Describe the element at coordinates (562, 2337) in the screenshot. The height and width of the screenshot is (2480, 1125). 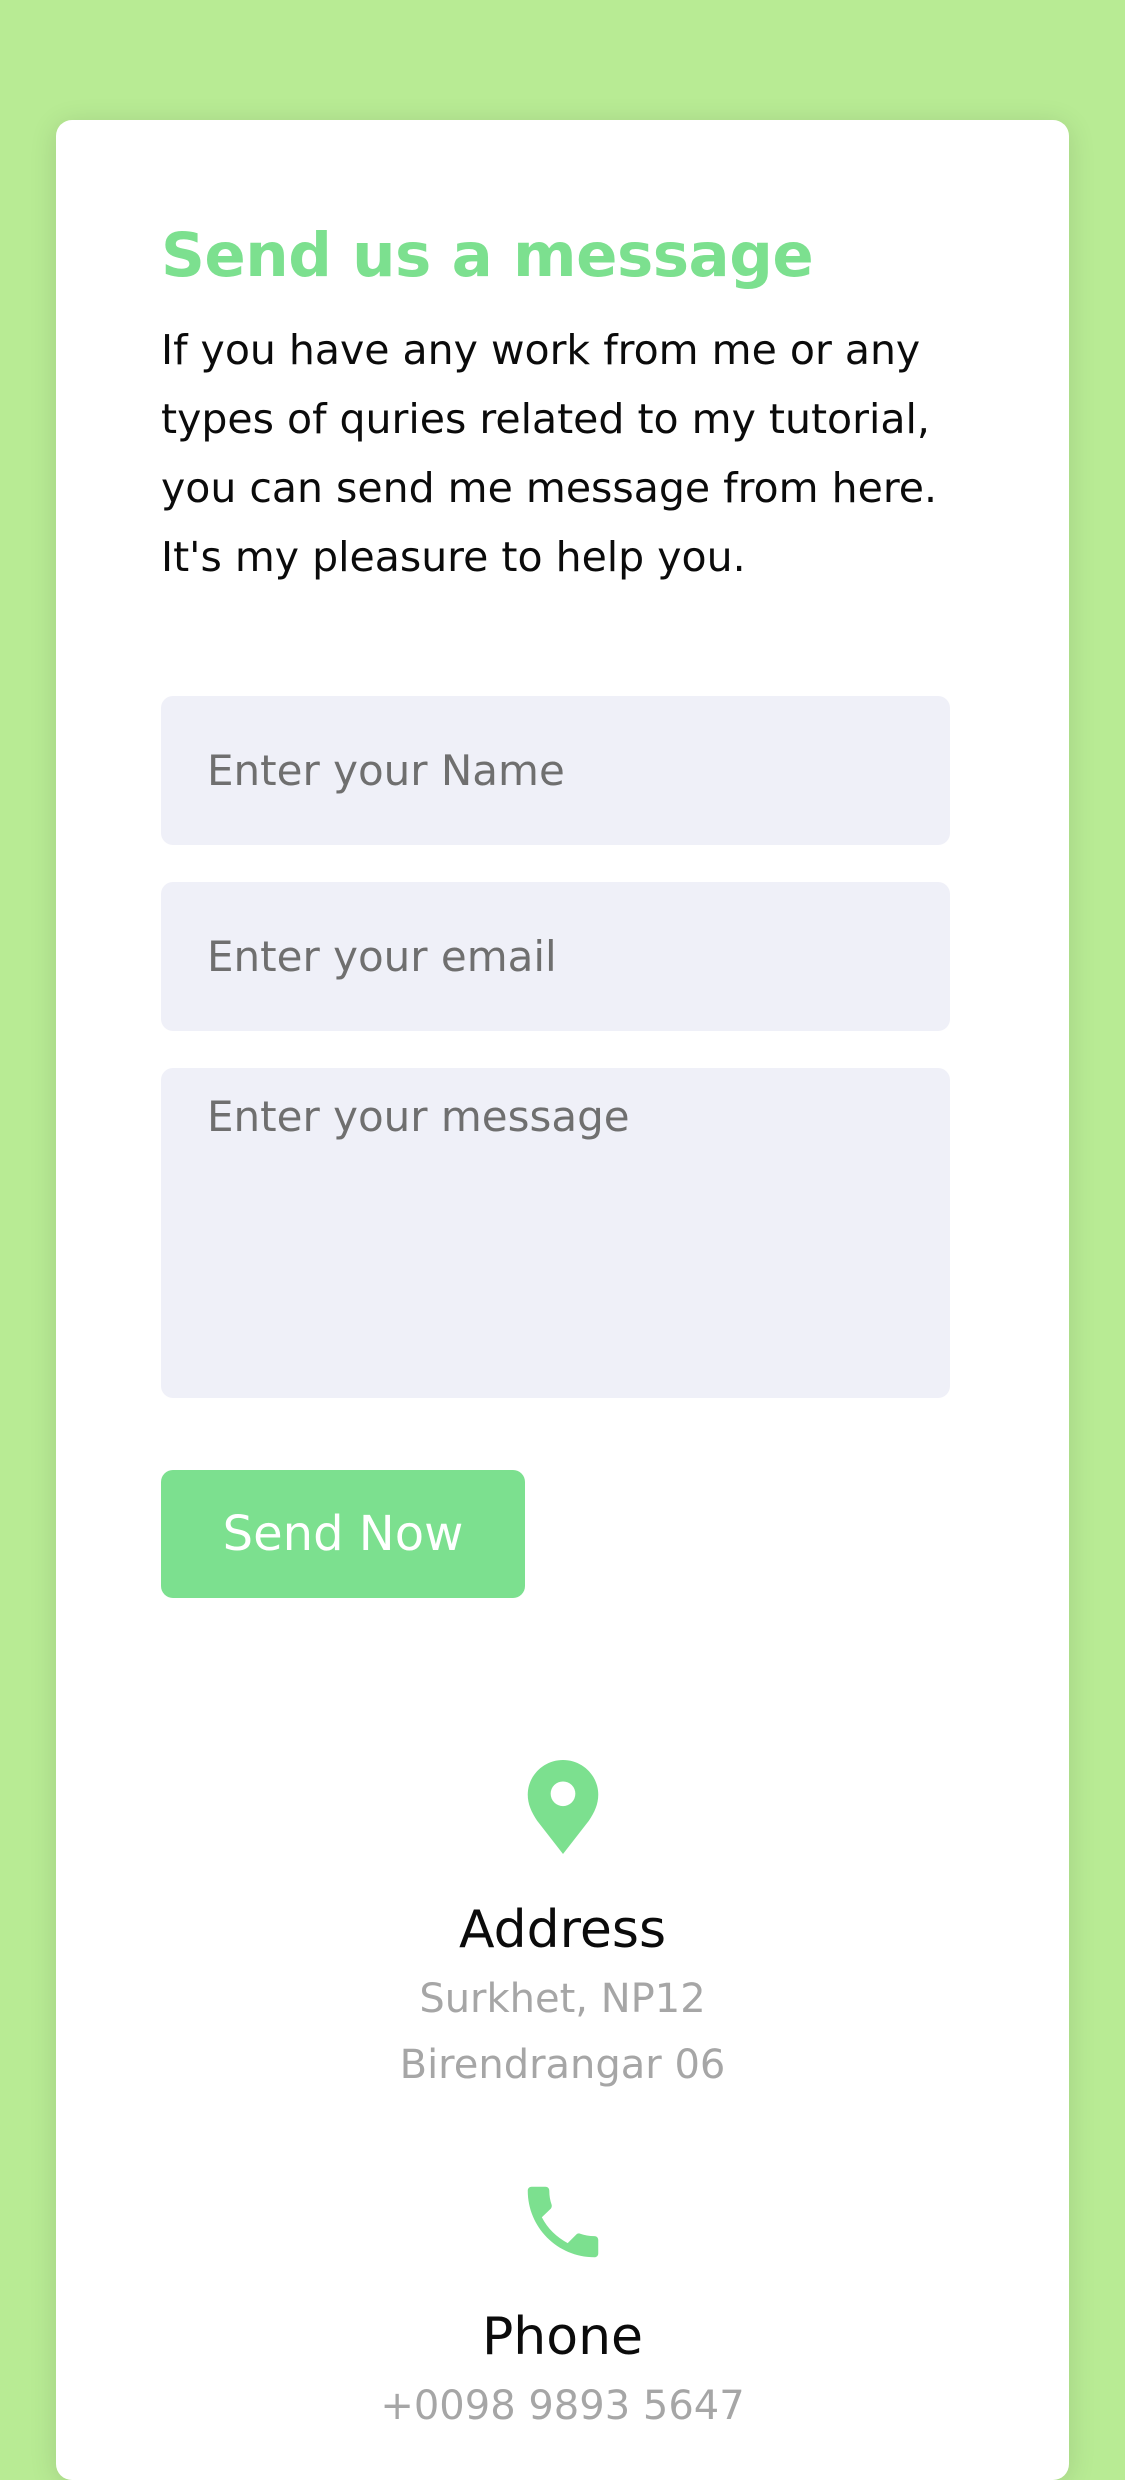
I see `phone-heading: Phone` at that location.